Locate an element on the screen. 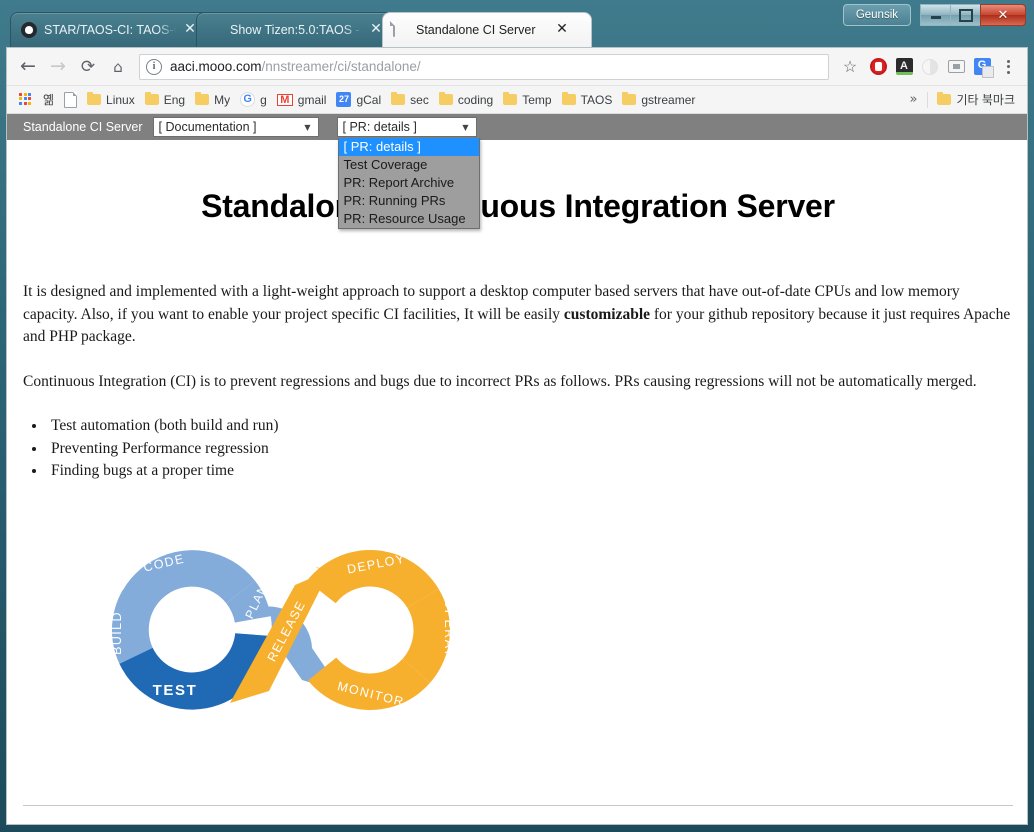 The image size is (1034, 832). dark-reader-icon: A is located at coordinates (904, 67).